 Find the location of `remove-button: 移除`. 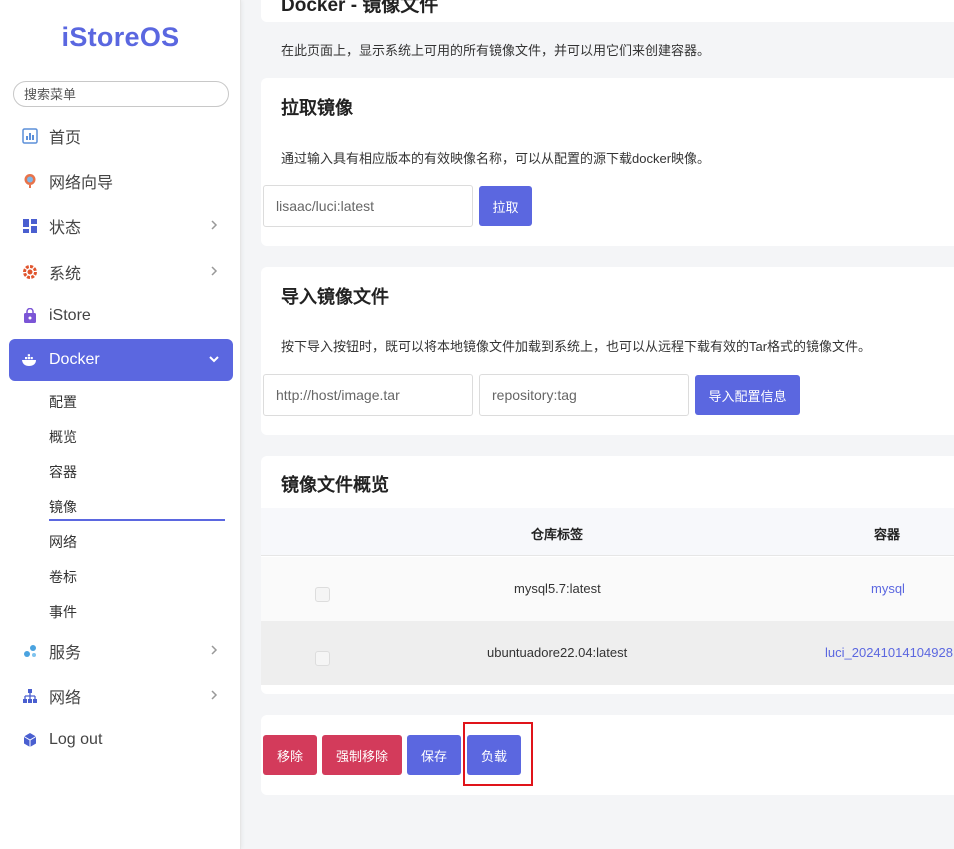

remove-button: 移除 is located at coordinates (290, 755).